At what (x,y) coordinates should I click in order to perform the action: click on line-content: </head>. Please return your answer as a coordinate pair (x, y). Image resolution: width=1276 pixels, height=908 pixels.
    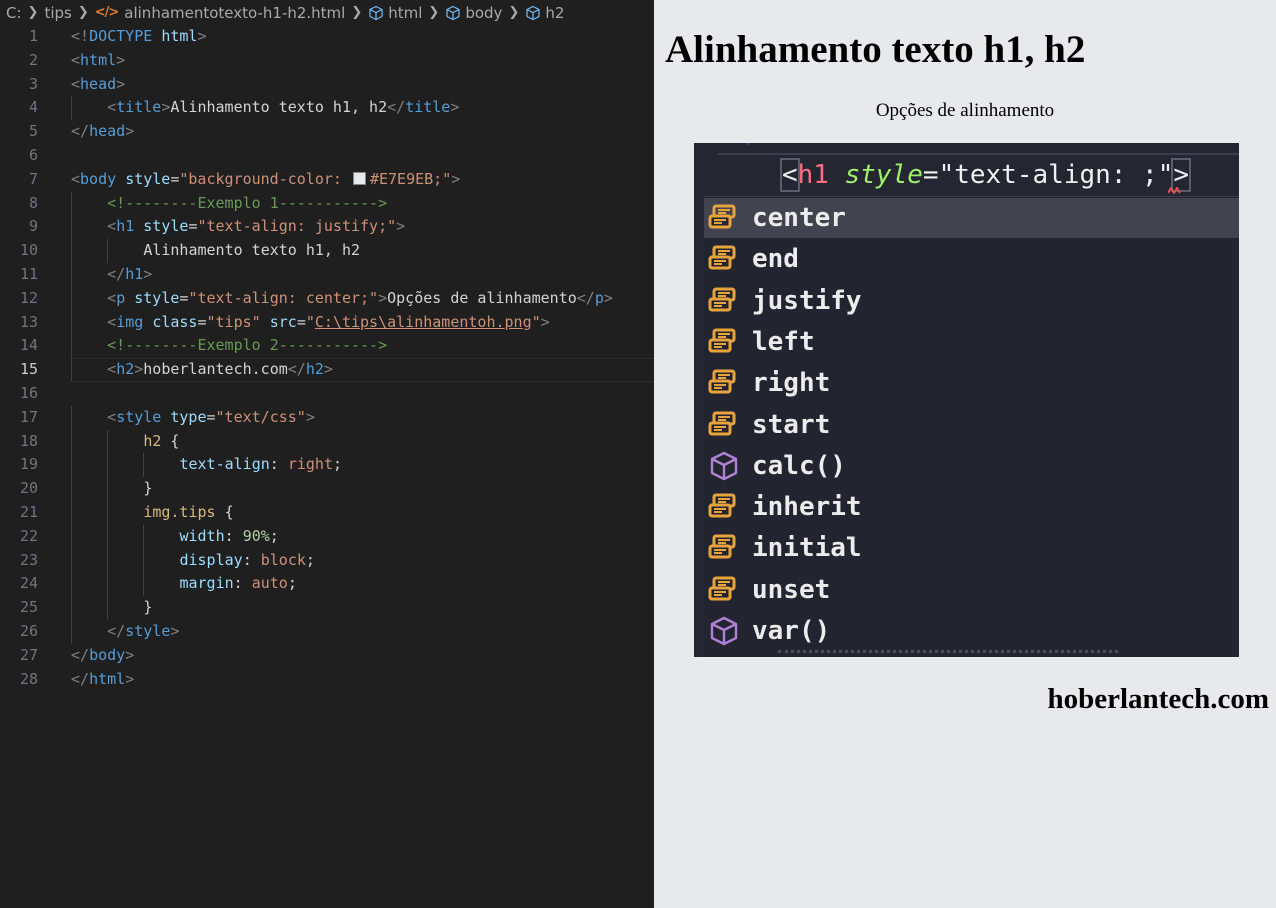
    Looking at the image, I should click on (102, 132).